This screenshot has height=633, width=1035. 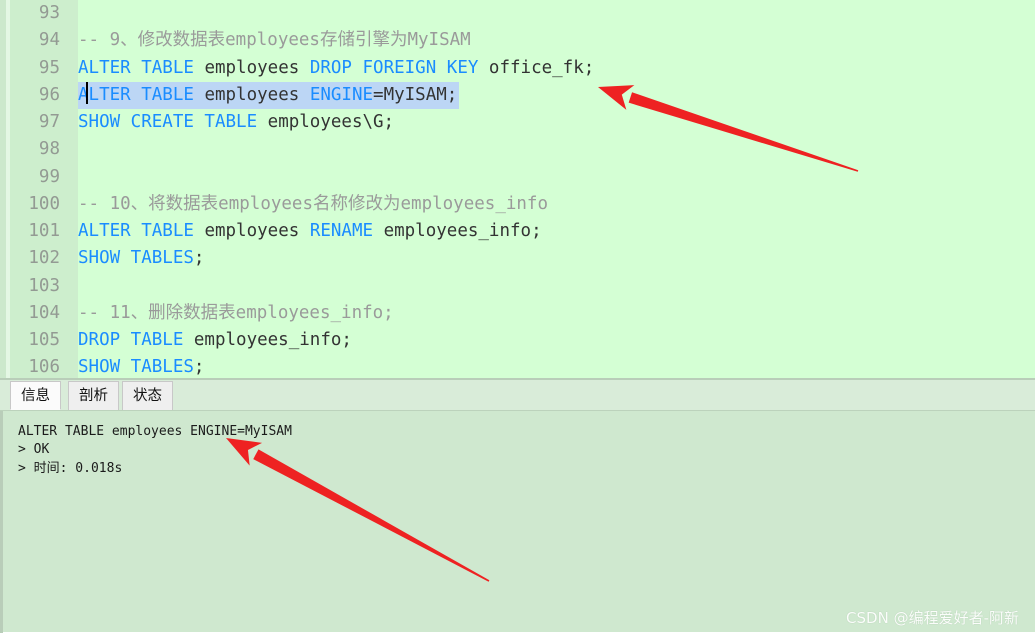 I want to click on code-token-pl: employees\G;, so click(x=326, y=122).